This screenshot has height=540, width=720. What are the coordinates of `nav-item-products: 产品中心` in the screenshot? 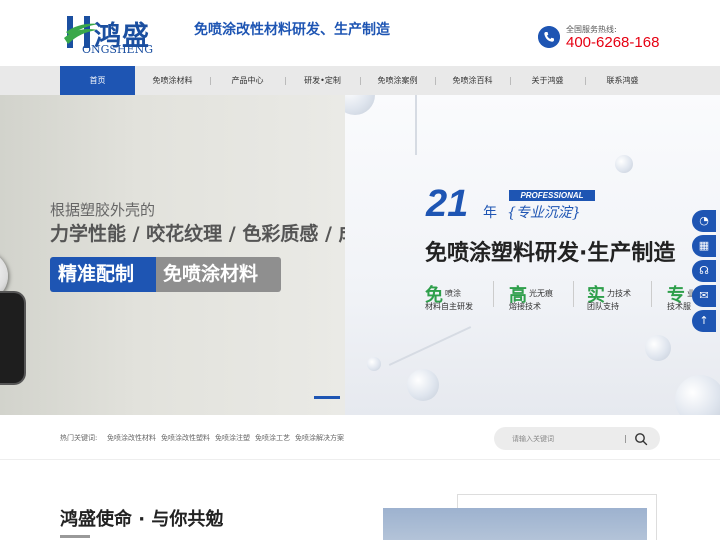 It's located at (247, 80).